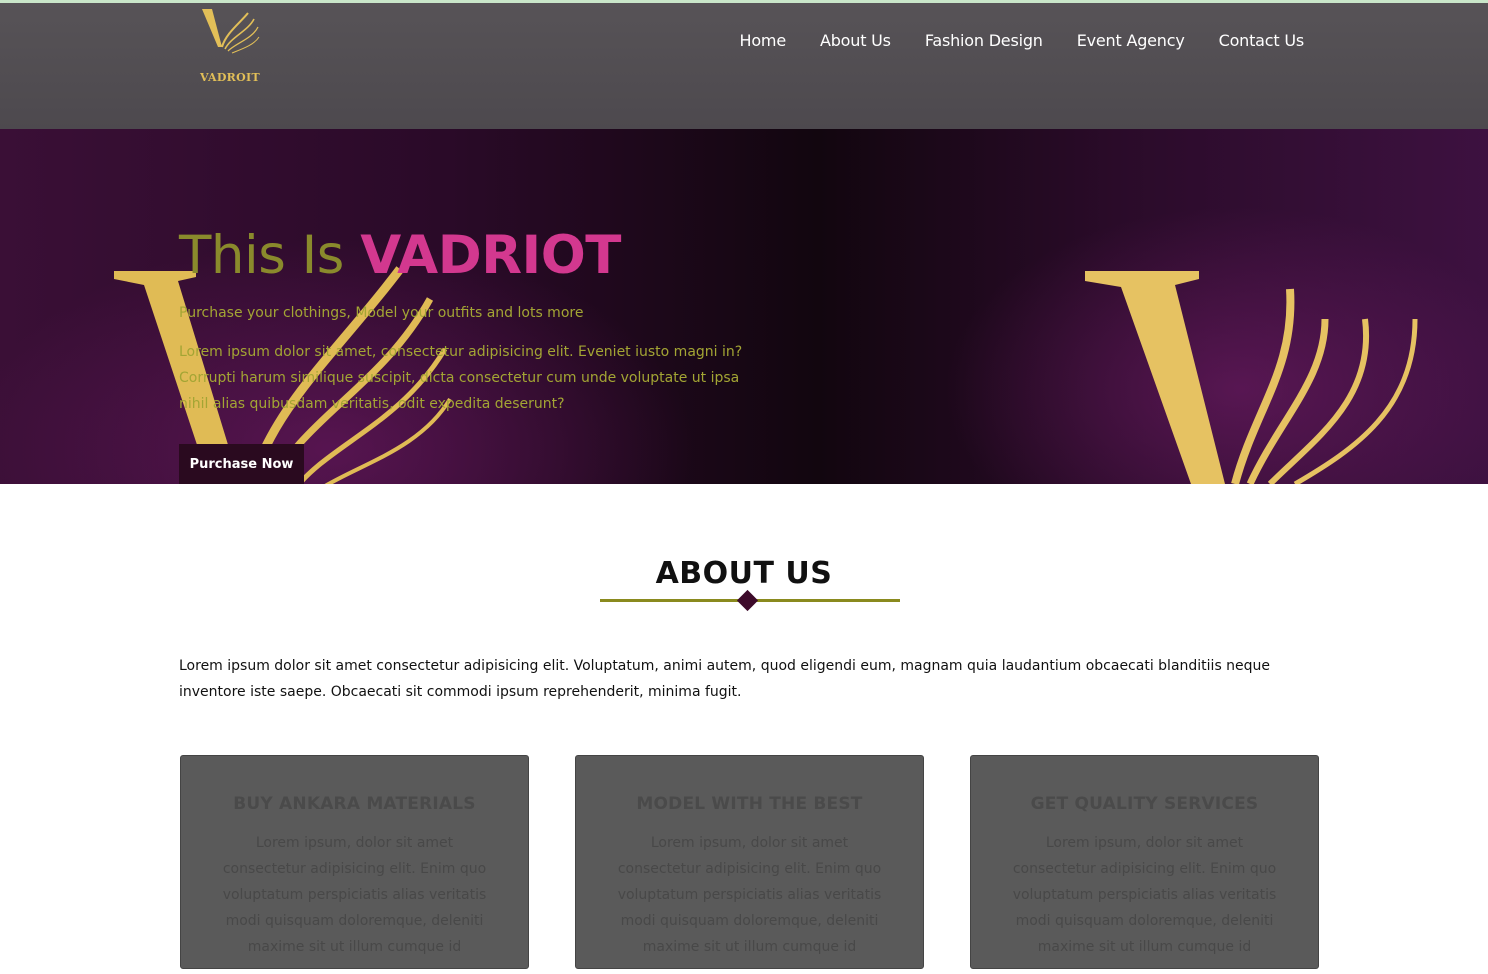 The width and height of the screenshot is (1488, 974). Describe the element at coordinates (749, 804) in the screenshot. I see `card-title: MODEL WITH THE BEST` at that location.